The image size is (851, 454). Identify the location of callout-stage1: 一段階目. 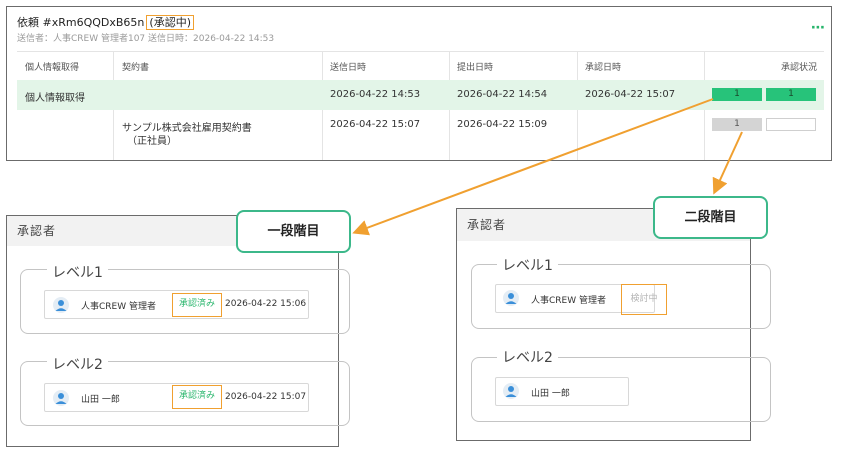
(293, 231).